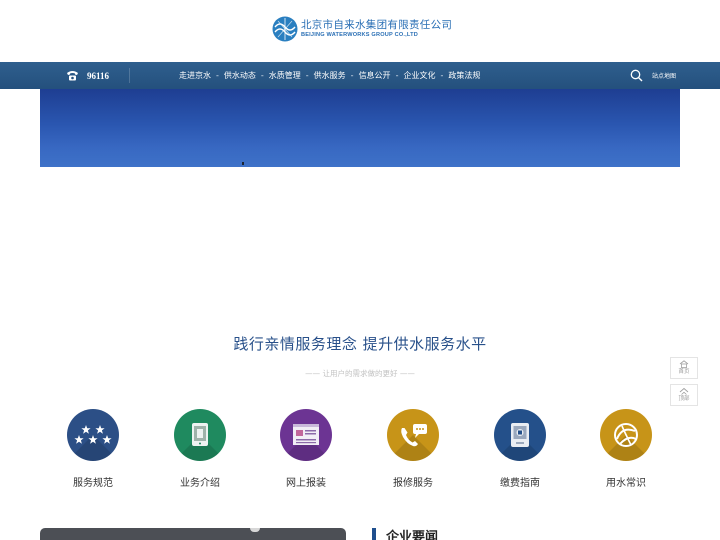 The image size is (720, 540). I want to click on section-title: 践行亲情服务理念 提升供水服务水平, so click(360, 344).